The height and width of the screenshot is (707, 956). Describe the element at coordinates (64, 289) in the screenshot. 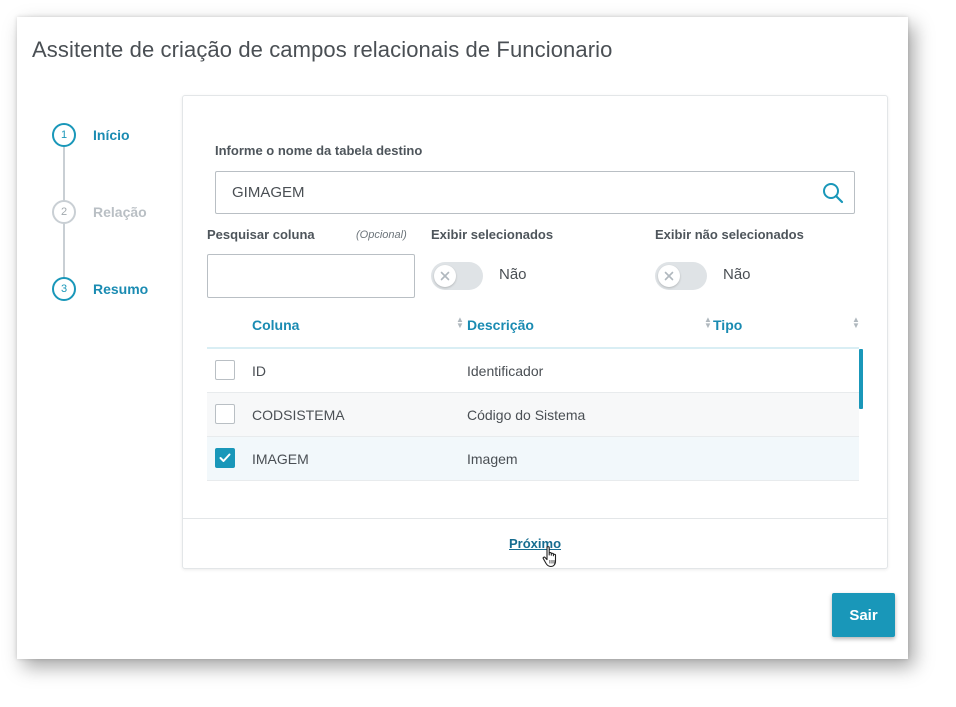

I see `step-number: 3` at that location.